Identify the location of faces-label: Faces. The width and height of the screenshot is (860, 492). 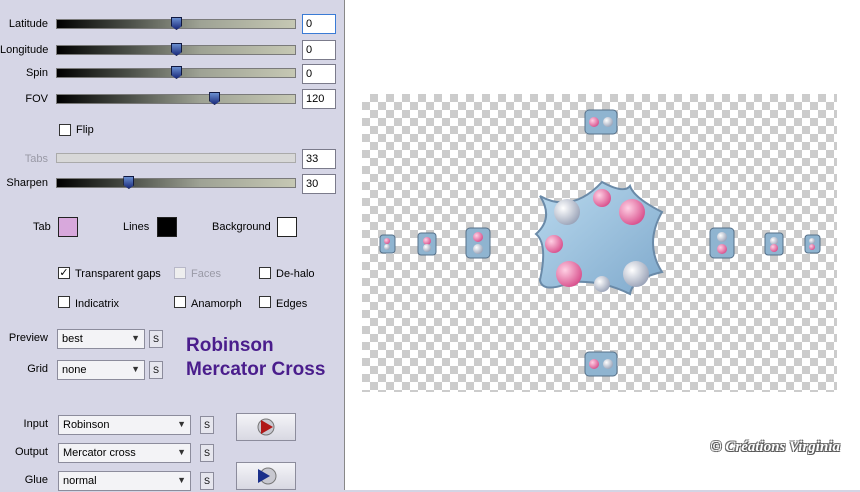
(206, 274).